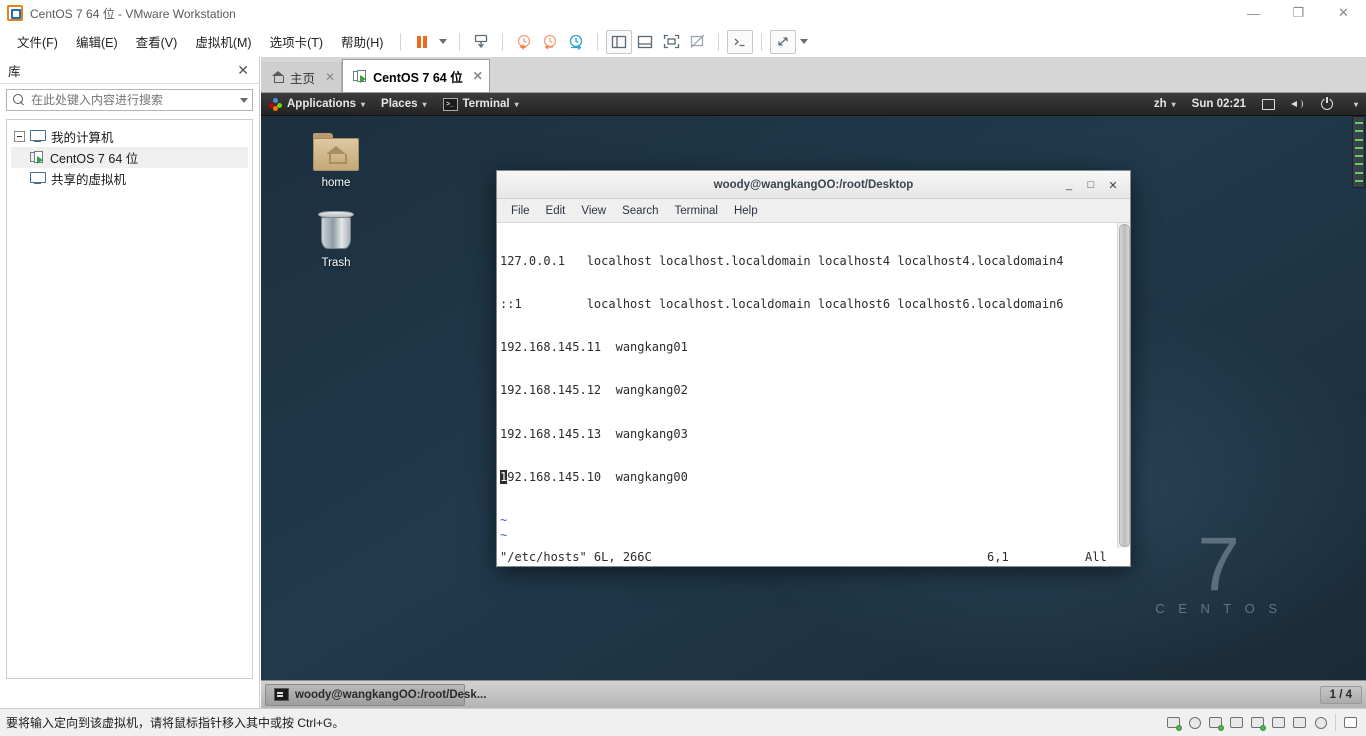 Image resolution: width=1366 pixels, height=736 pixels. I want to click on toolbar-separator, so click(460, 41).